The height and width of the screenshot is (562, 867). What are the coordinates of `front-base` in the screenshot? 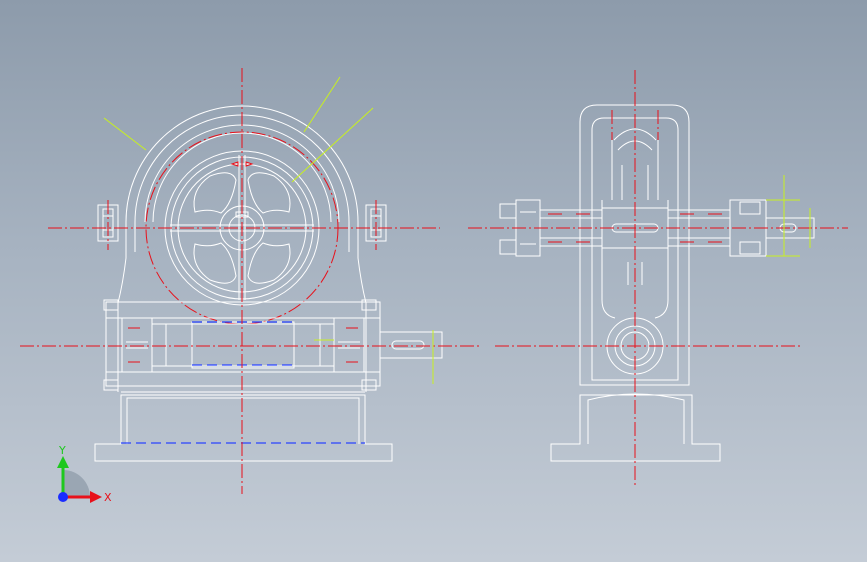 It's located at (243, 426).